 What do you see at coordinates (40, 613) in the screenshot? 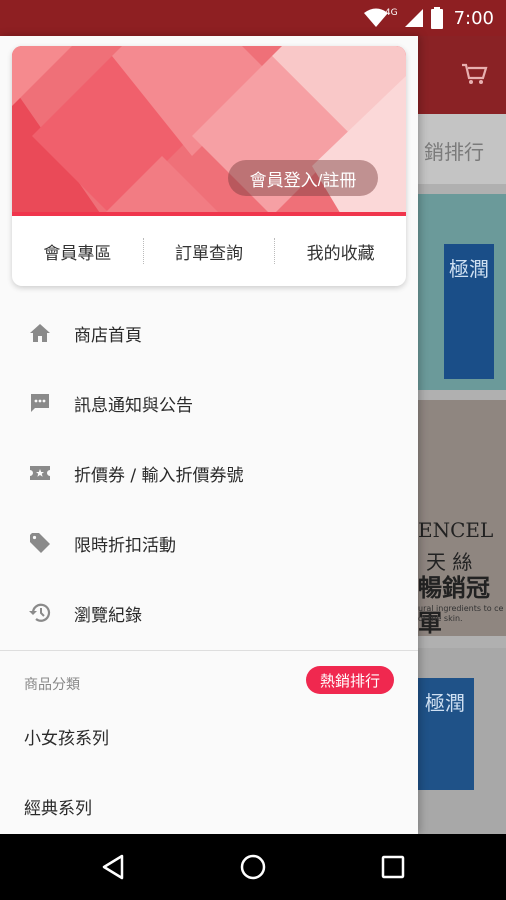
I see `history-icon` at bounding box center [40, 613].